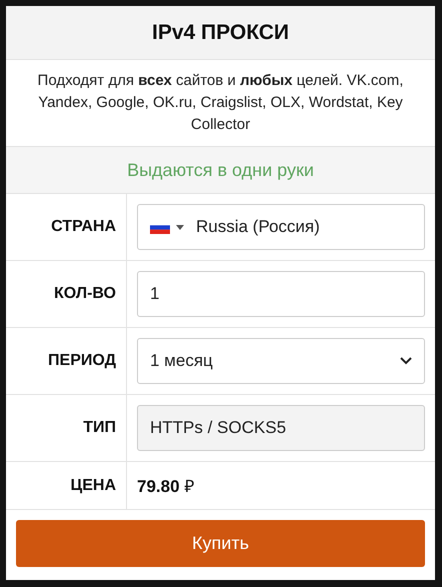 The width and height of the screenshot is (442, 587). What do you see at coordinates (281, 428) in the screenshot?
I see `type-field: HTTPs / SOCKS5` at bounding box center [281, 428].